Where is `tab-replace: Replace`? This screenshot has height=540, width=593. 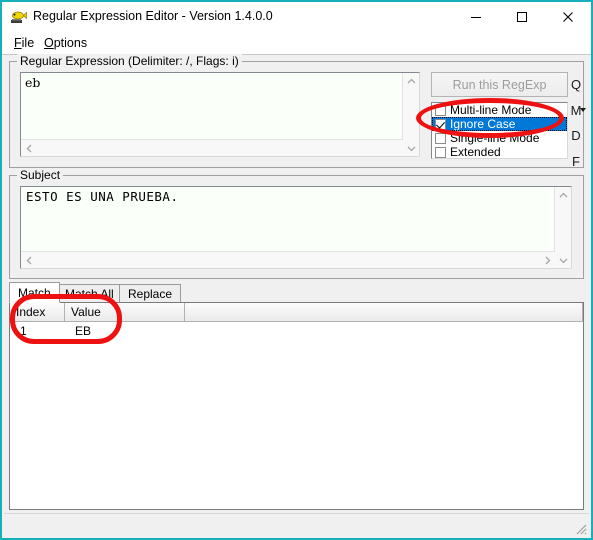
tab-replace: Replace is located at coordinates (150, 293).